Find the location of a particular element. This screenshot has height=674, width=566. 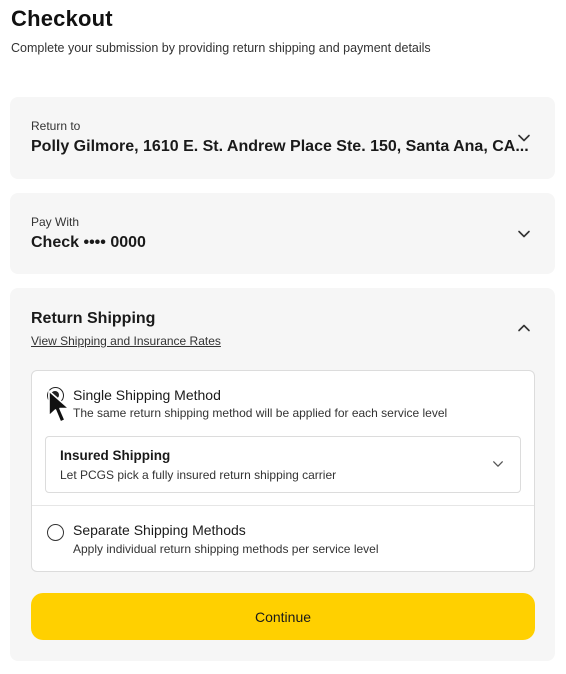

page-title: Checkout is located at coordinates (62, 18).